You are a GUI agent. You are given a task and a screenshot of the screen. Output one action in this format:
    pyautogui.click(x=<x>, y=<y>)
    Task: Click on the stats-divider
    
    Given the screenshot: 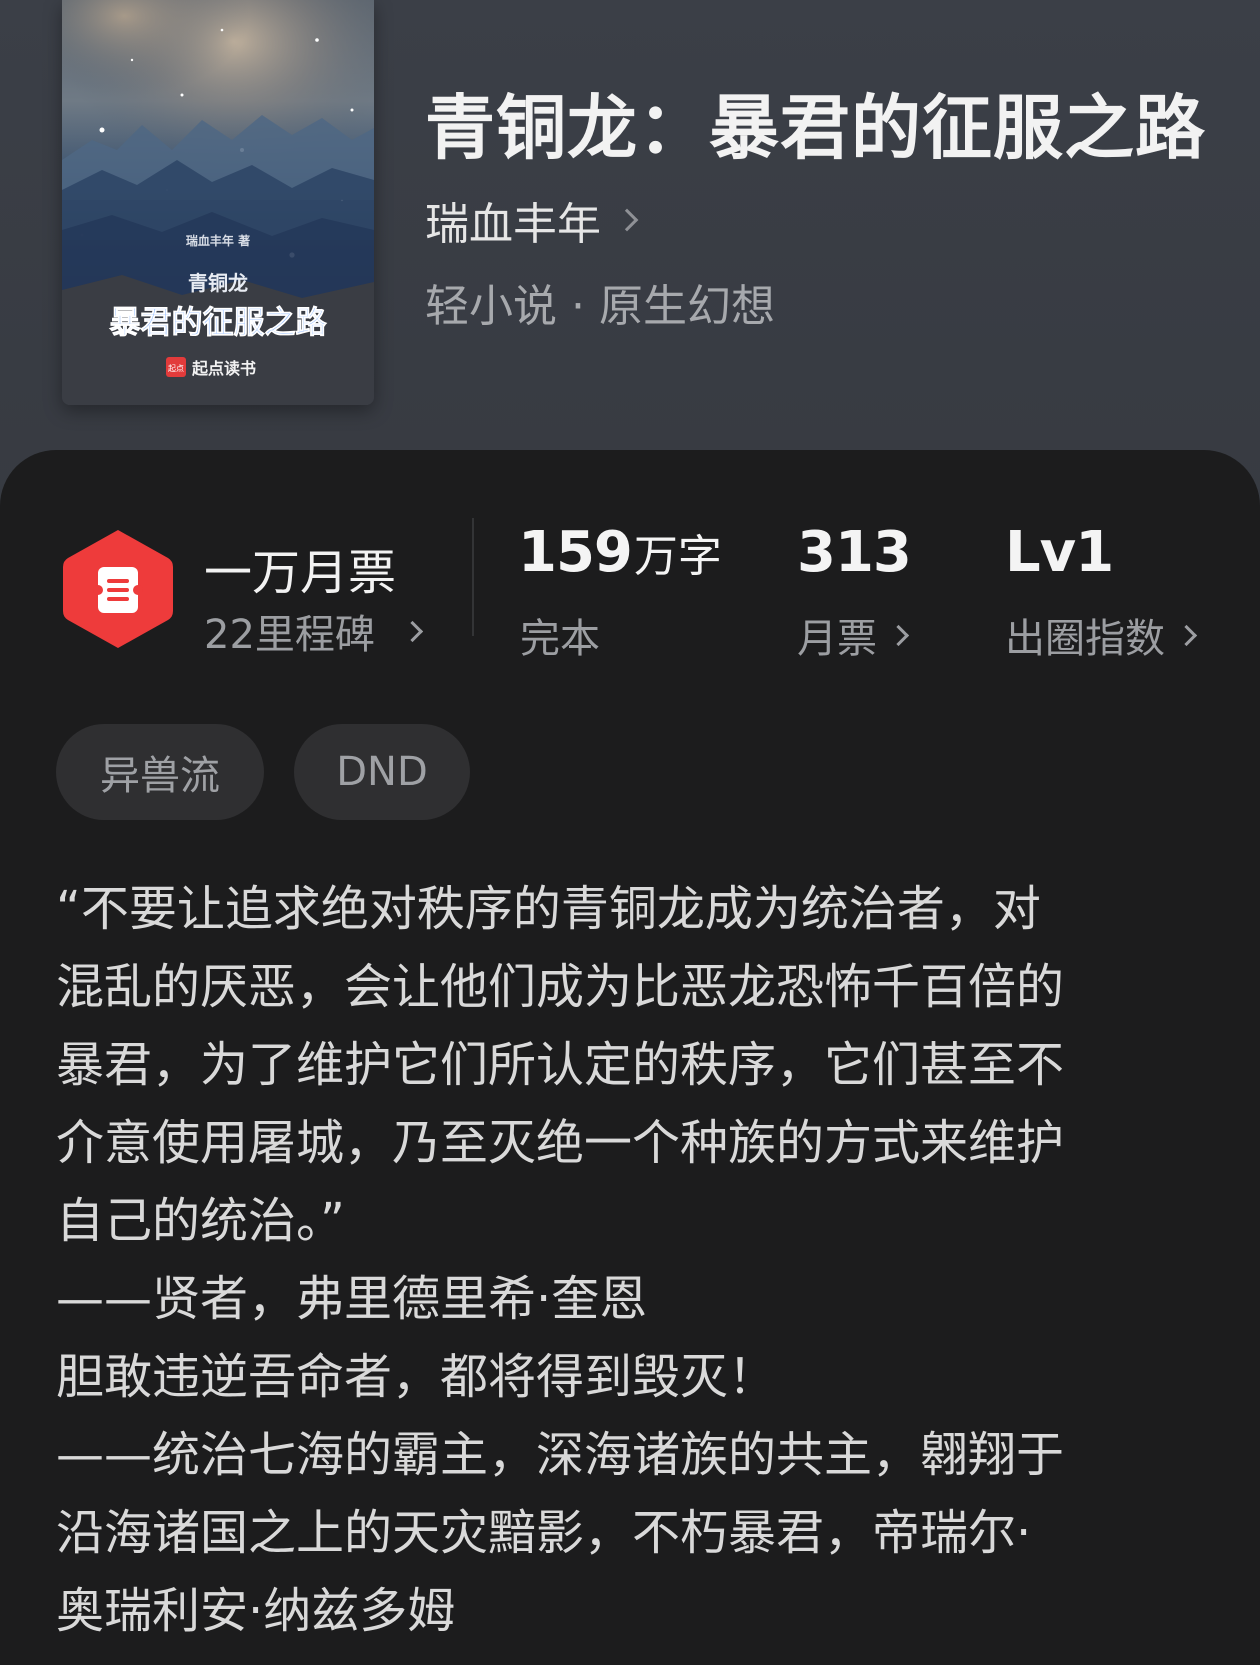 What is the action you would take?
    pyautogui.click(x=473, y=577)
    